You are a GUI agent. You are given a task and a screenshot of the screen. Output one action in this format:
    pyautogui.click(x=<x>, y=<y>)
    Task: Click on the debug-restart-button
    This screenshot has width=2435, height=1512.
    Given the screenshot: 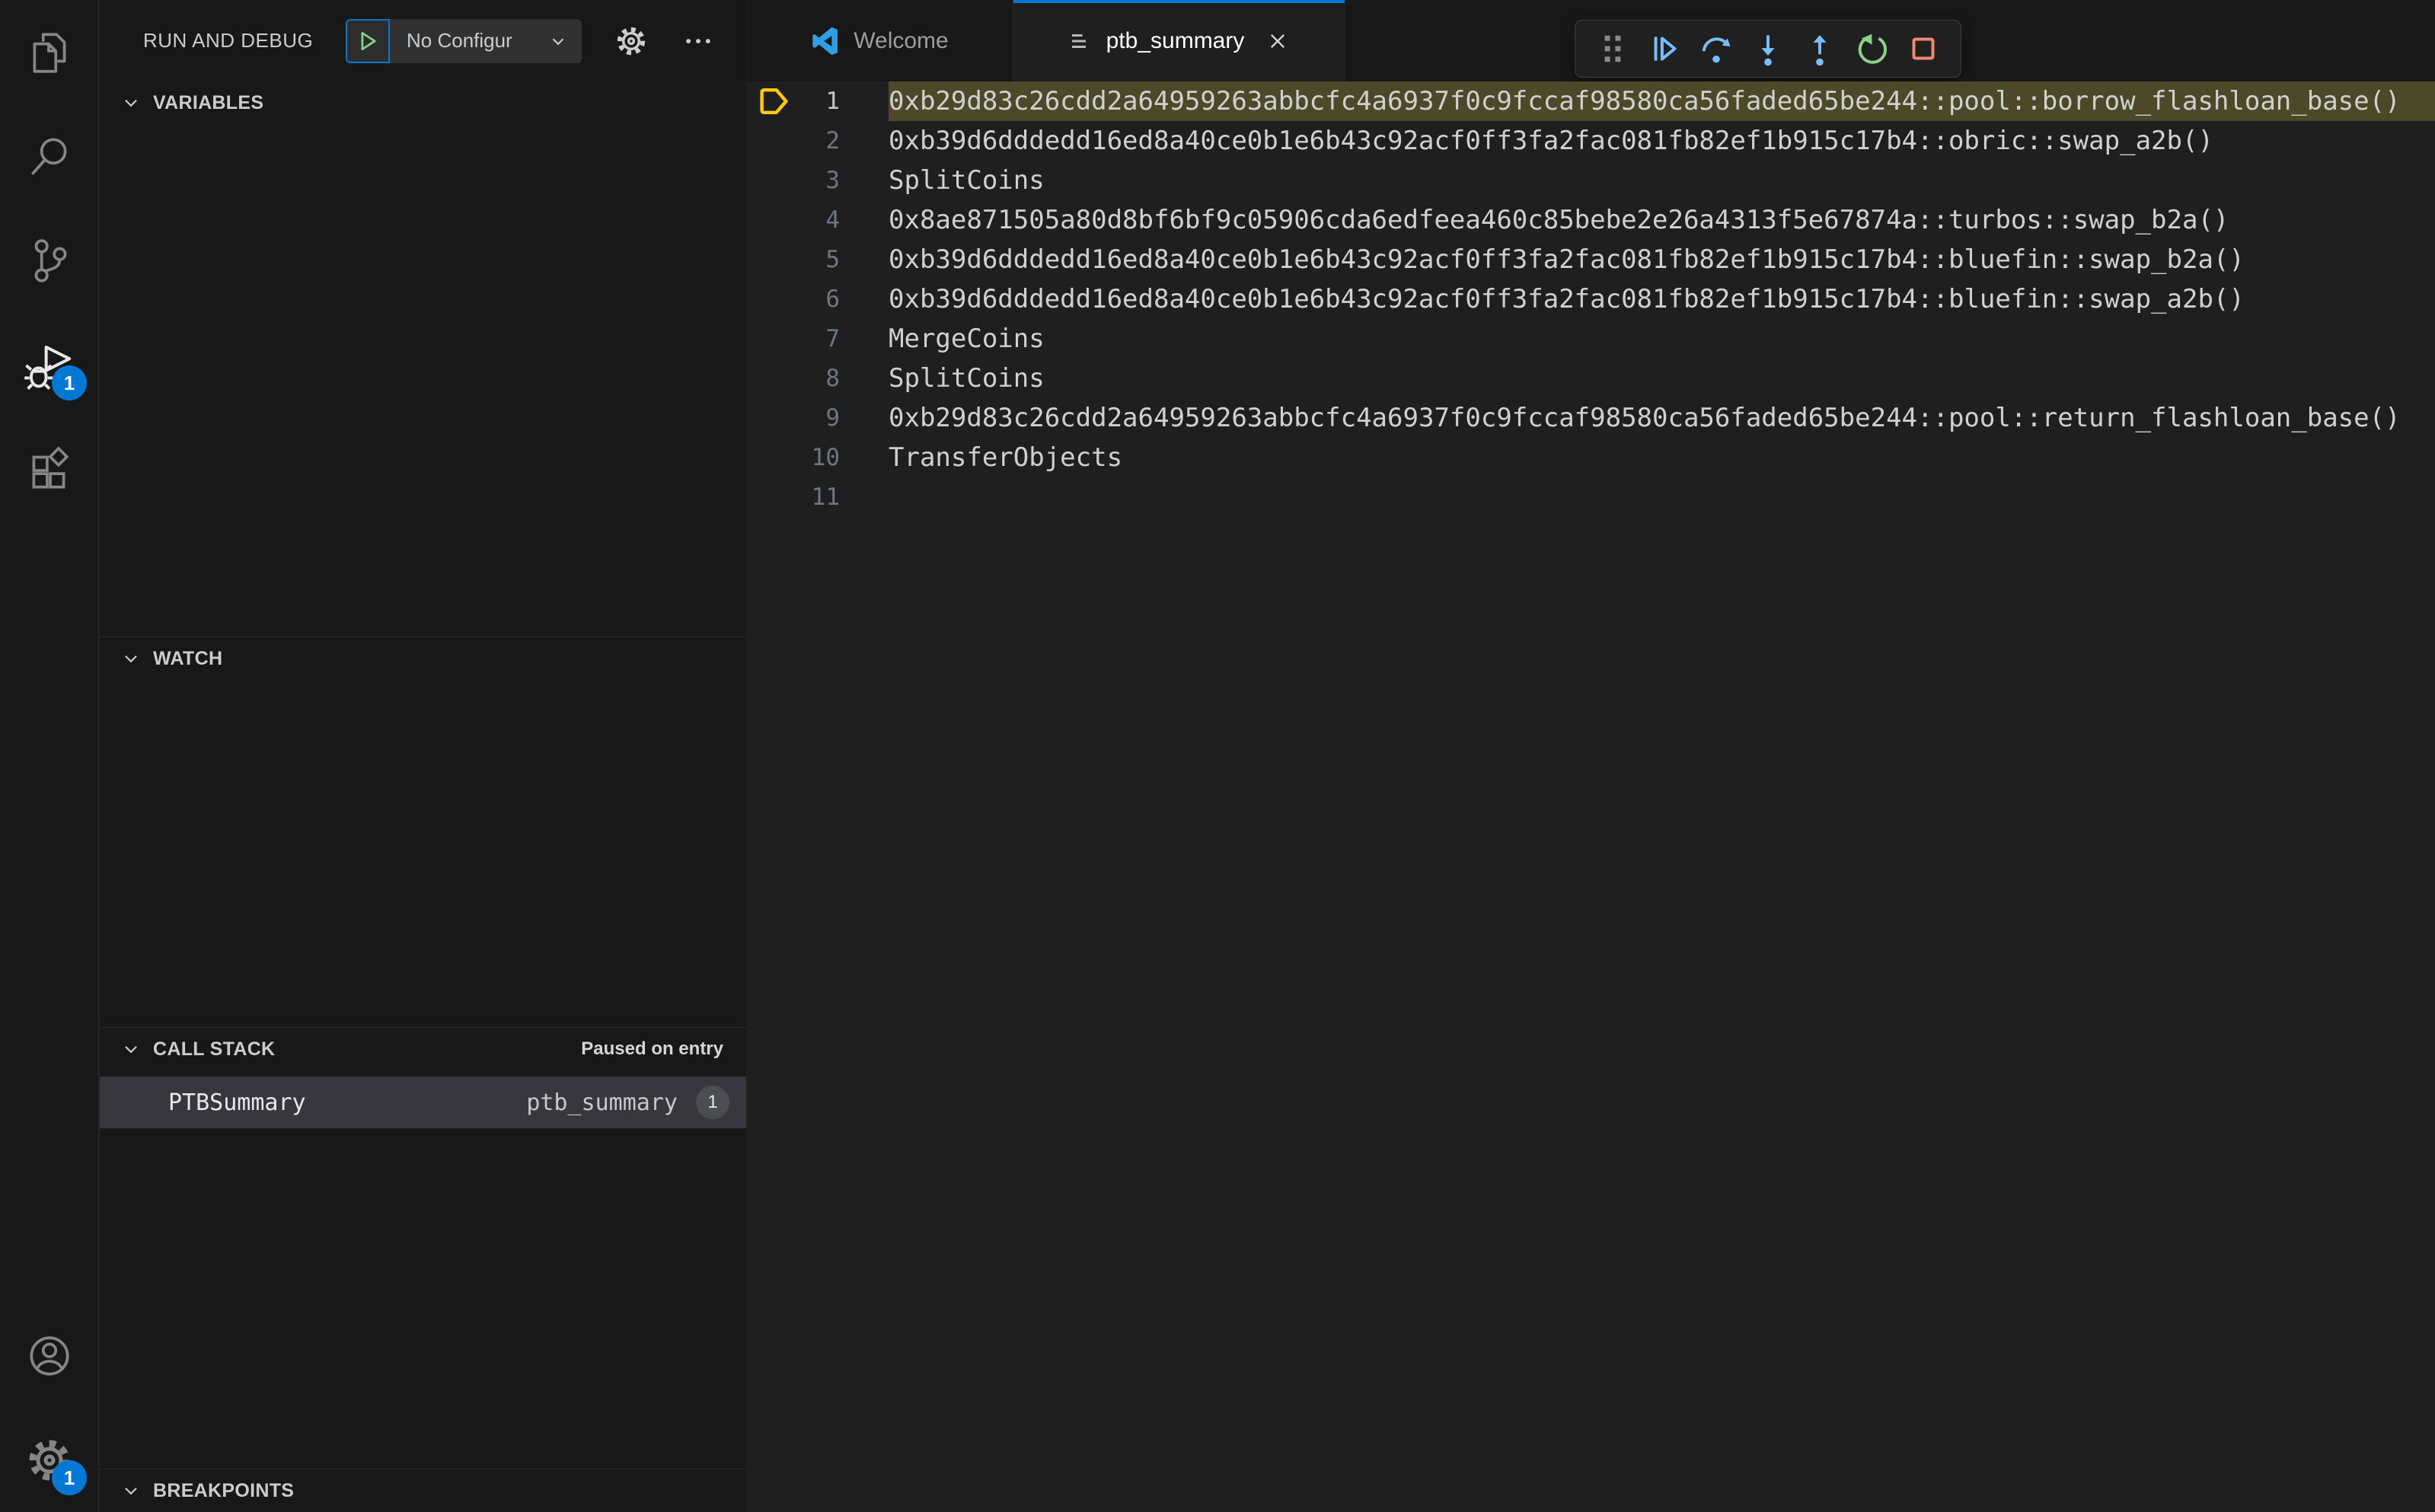 What is the action you would take?
    pyautogui.click(x=1872, y=49)
    